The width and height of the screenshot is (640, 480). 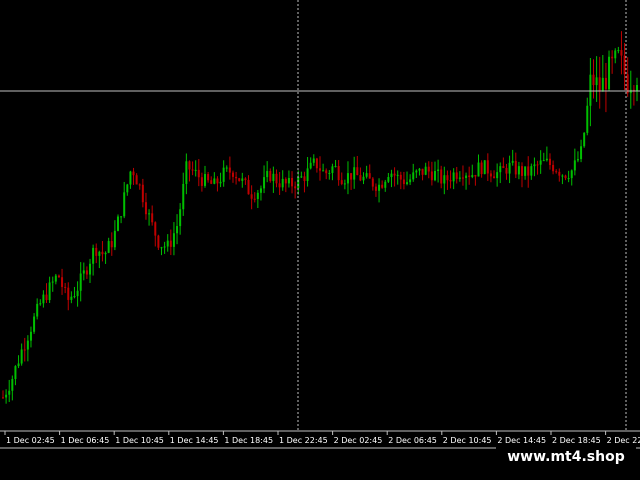 I want to click on time-tick-label: 2 Dec 18:45, so click(x=576, y=440).